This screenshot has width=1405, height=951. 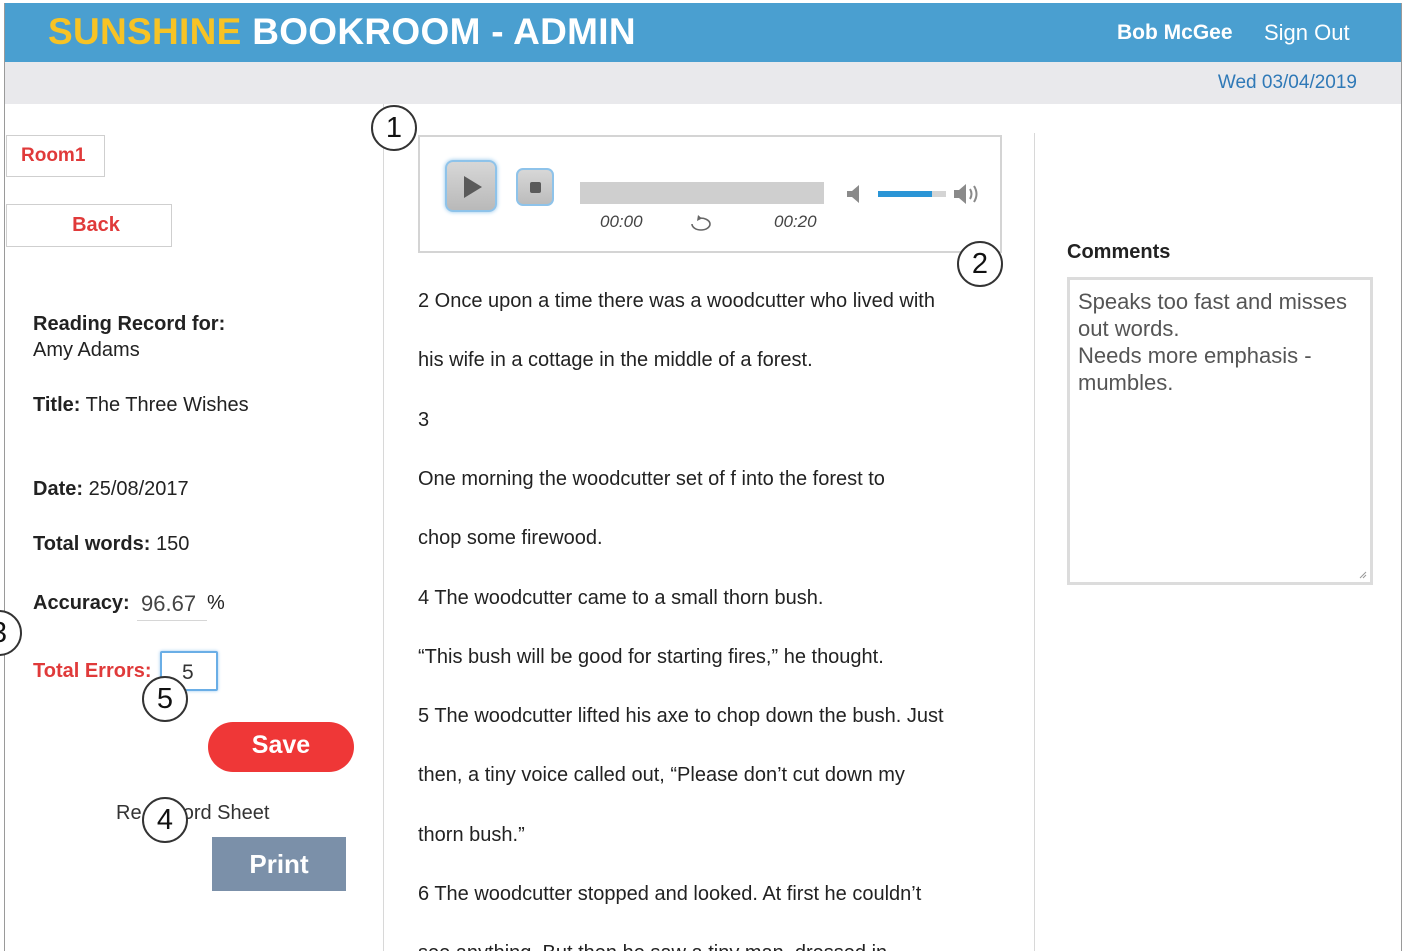 I want to click on callout-5: 5, so click(x=165, y=699).